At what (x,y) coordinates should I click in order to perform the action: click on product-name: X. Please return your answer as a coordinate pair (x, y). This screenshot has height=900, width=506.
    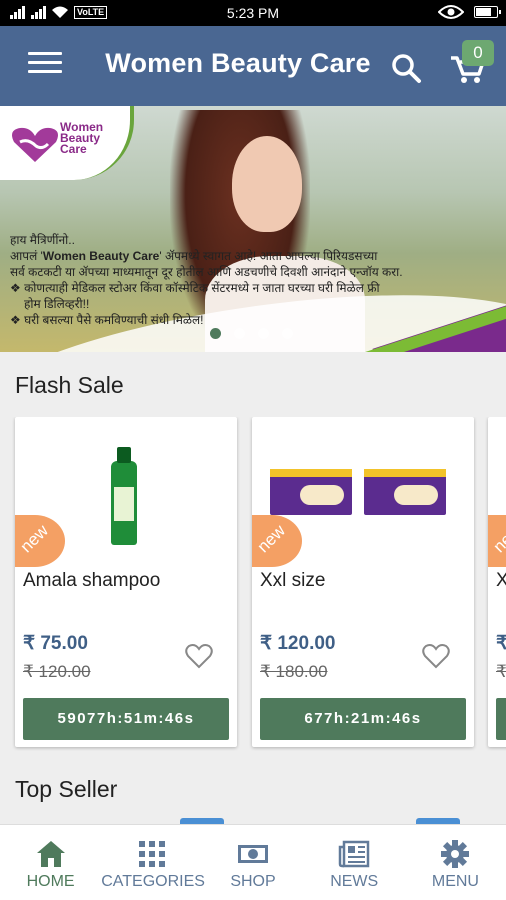
    Looking at the image, I should click on (501, 580).